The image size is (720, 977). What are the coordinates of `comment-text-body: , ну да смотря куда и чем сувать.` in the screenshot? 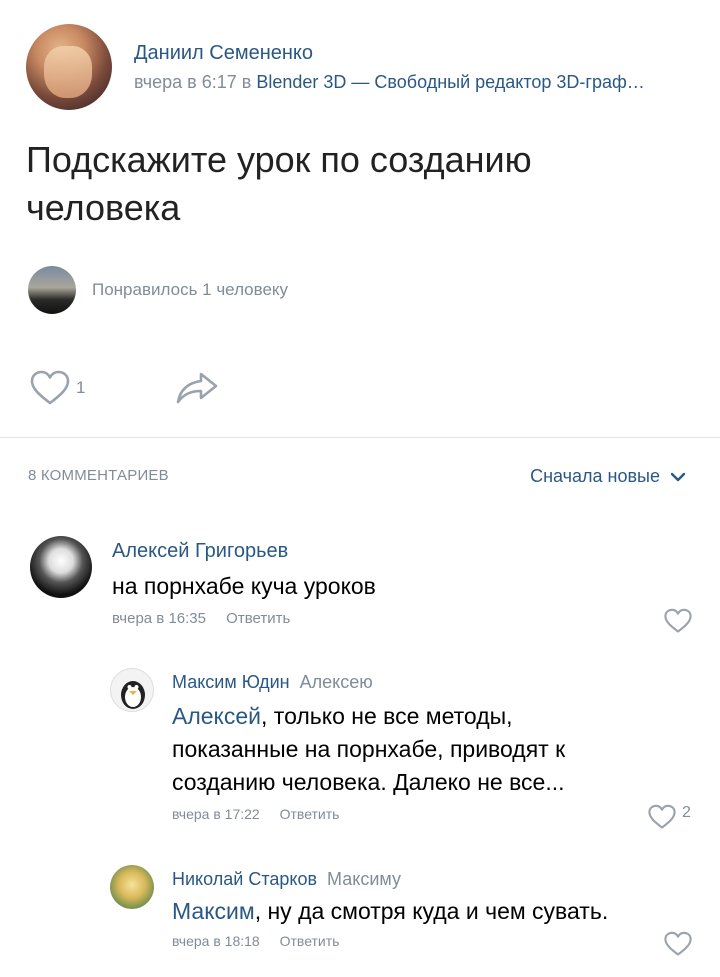 It's located at (431, 911).